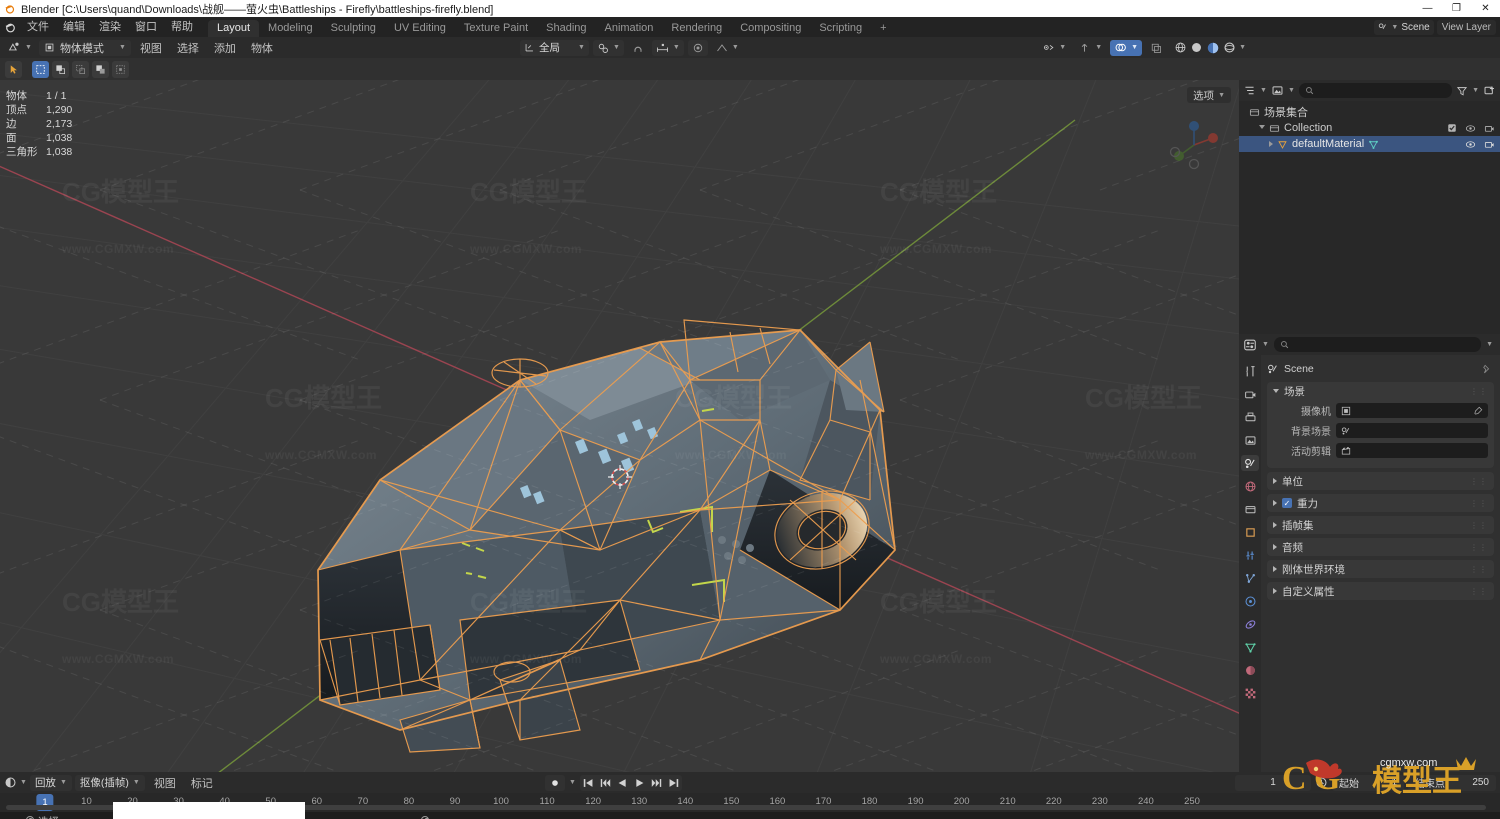  Describe the element at coordinates (605, 783) in the screenshot. I see `previous-keyframe-button` at that location.